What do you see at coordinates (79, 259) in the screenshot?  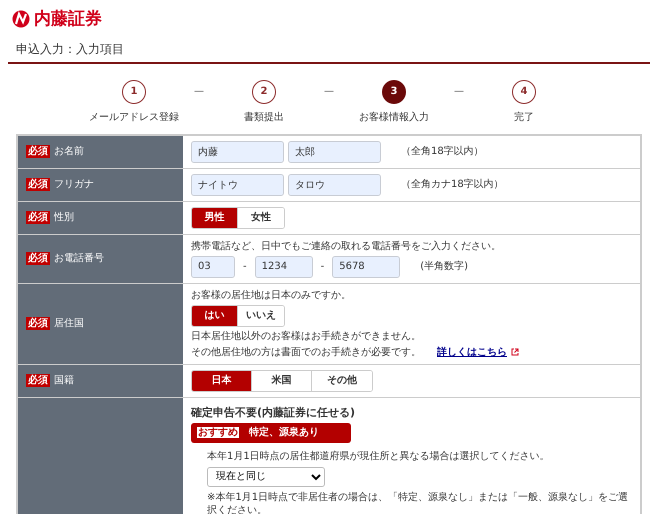 I see `field-label: お電話番号` at bounding box center [79, 259].